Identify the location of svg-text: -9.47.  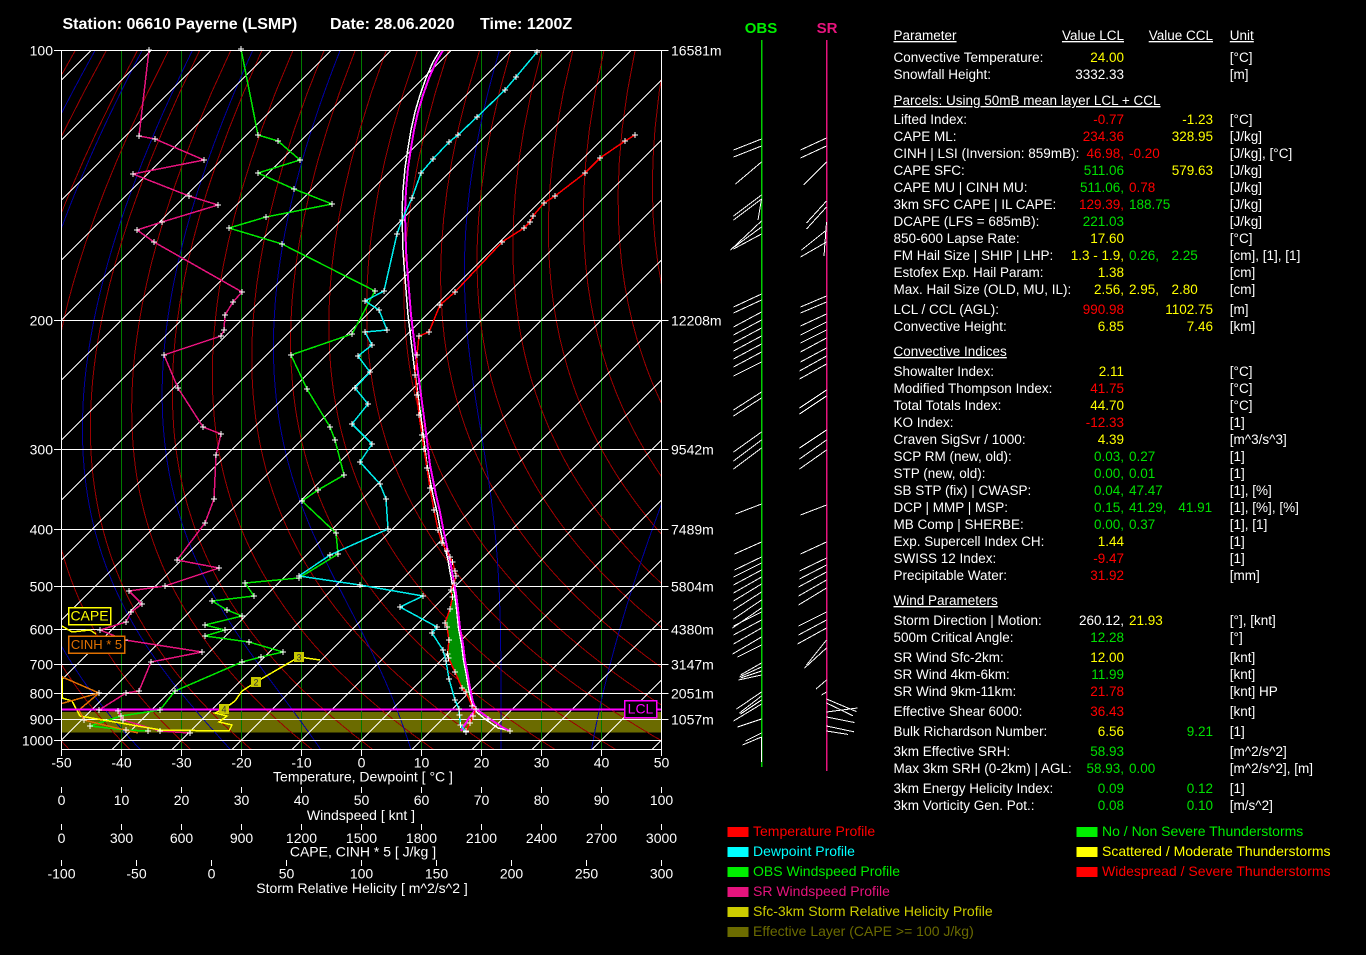
(1108, 558).